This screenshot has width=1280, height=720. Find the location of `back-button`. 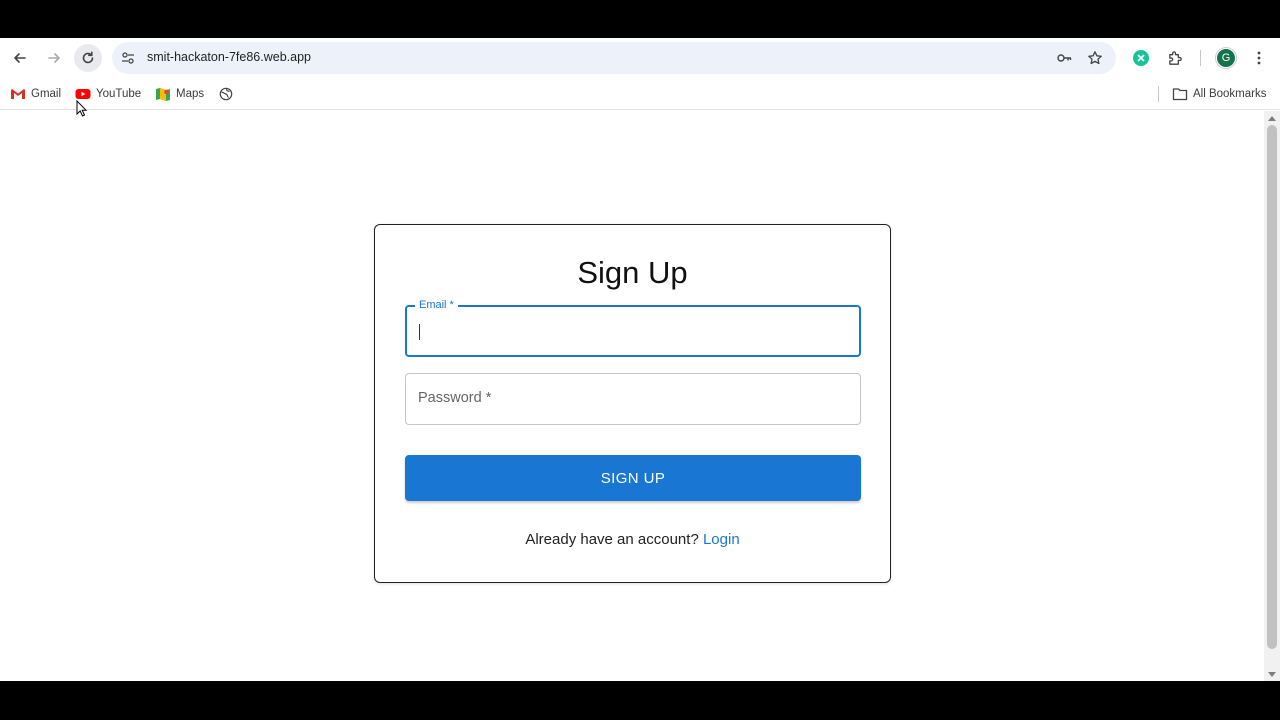

back-button is located at coordinates (20, 58).